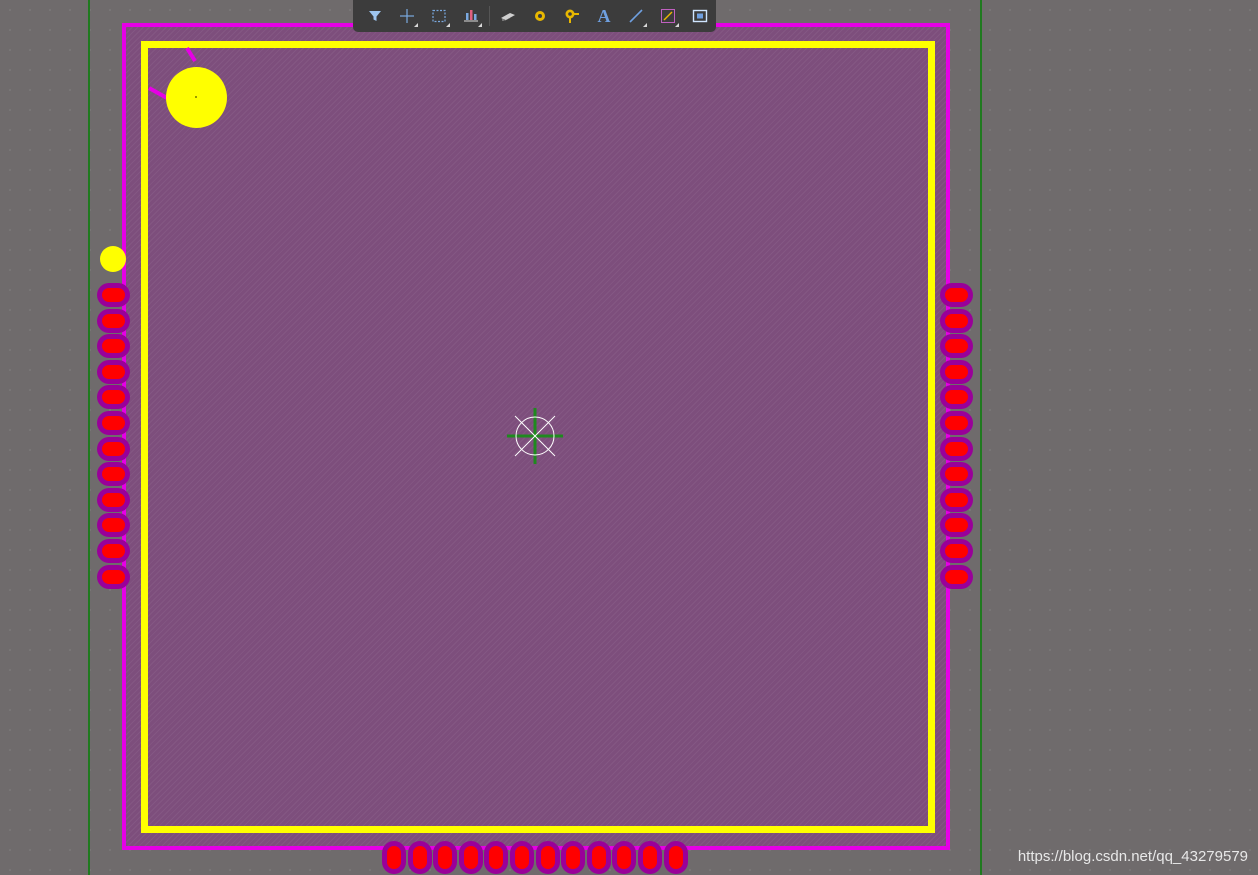  I want to click on toolbar-separator, so click(489, 16).